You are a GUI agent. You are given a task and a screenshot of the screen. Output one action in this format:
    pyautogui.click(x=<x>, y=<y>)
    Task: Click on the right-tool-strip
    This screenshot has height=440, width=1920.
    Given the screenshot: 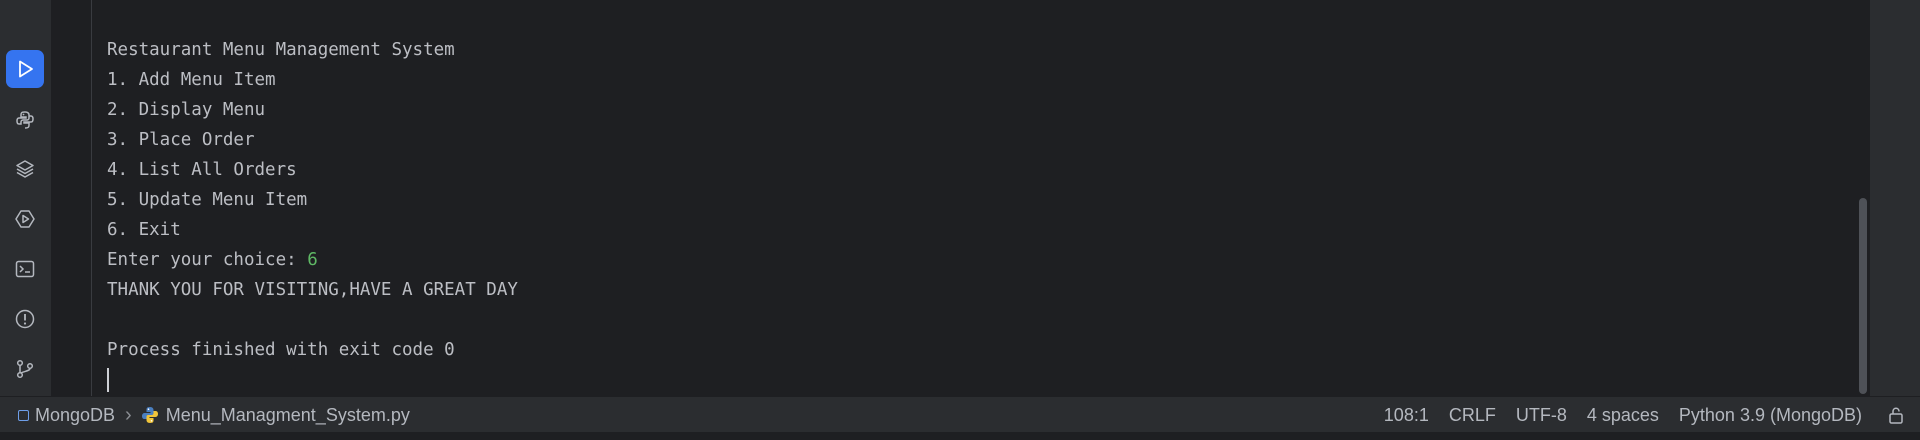 What is the action you would take?
    pyautogui.click(x=1894, y=198)
    